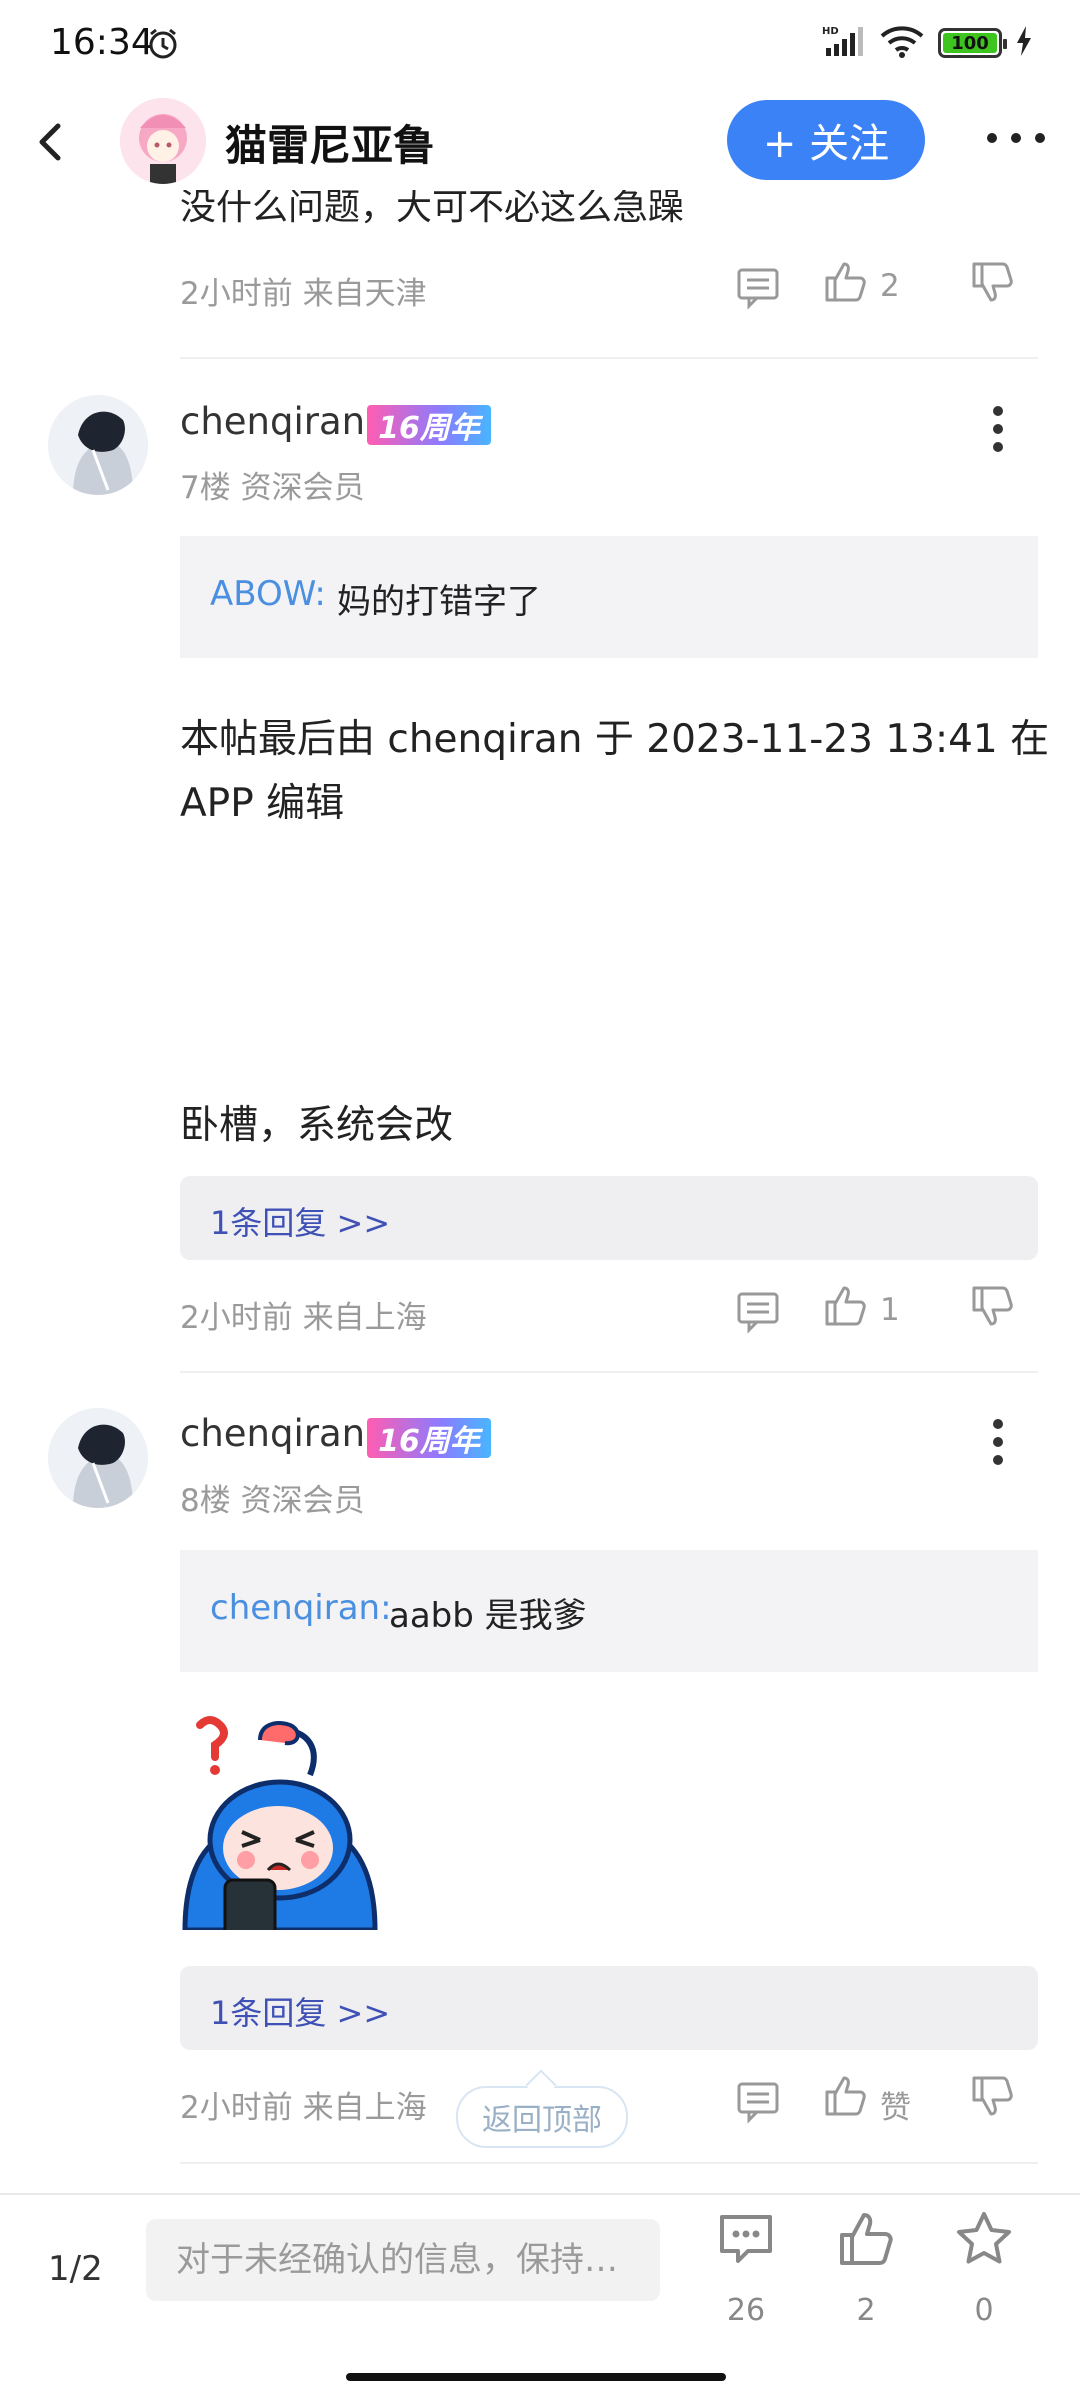 The width and height of the screenshot is (1080, 2400). I want to click on post-actions: 赞, so click(880, 2102).